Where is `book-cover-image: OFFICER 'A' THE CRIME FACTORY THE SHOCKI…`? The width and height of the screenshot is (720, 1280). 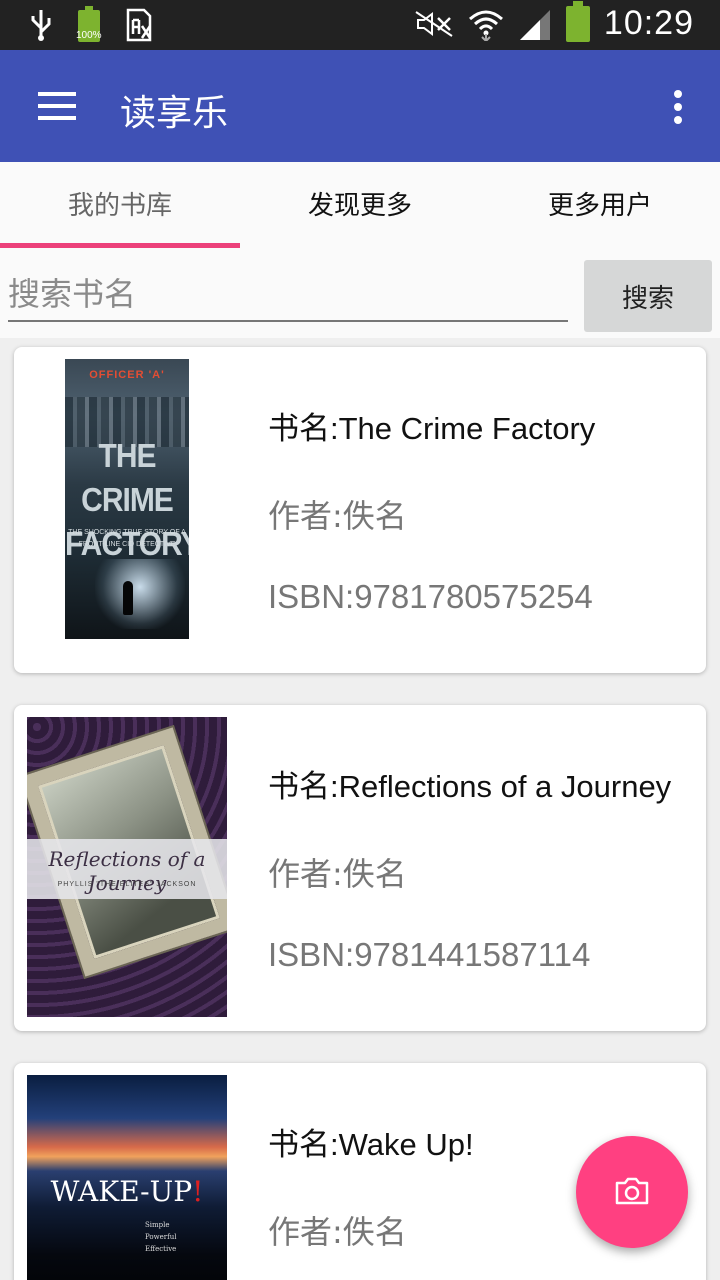
book-cover-image: OFFICER 'A' THE CRIME FACTORY THE SHOCKI… is located at coordinates (127, 499).